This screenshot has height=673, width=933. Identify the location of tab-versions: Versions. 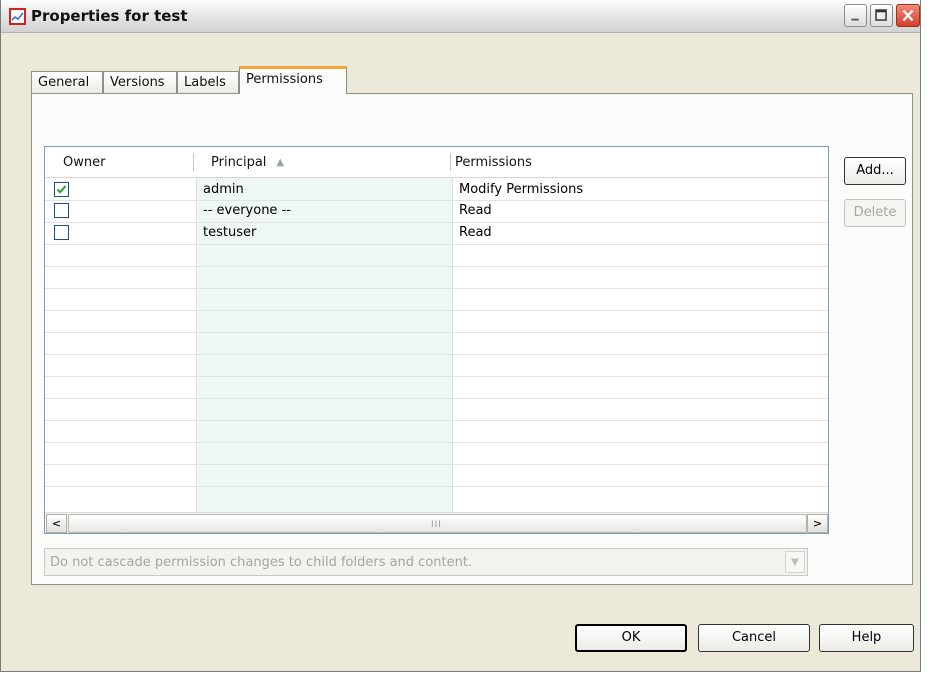
(140, 82).